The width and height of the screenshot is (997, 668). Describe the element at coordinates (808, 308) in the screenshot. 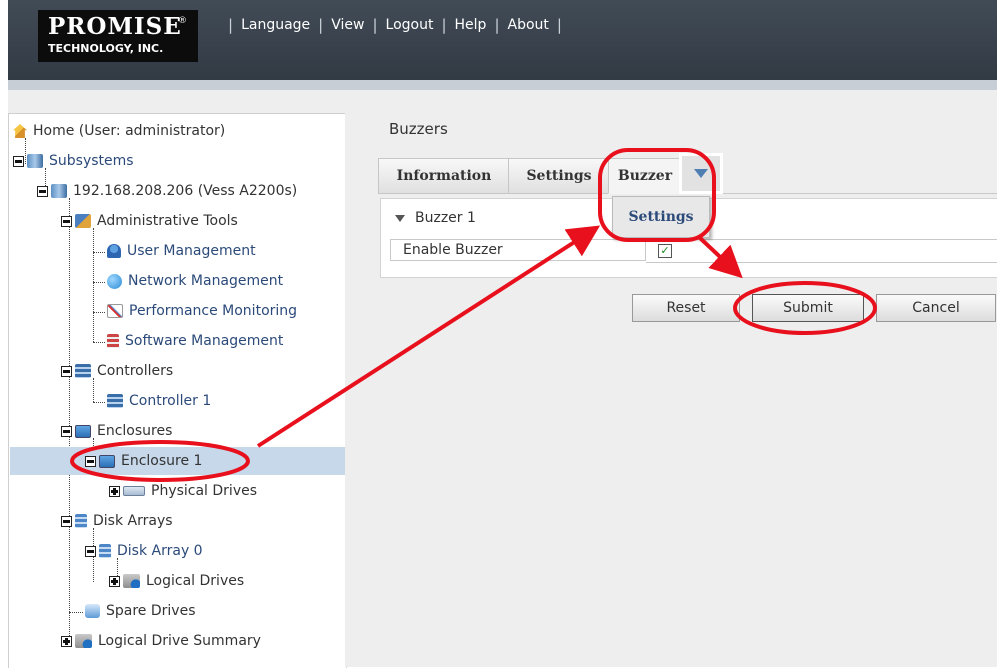

I see `submit-button: Submit` at that location.